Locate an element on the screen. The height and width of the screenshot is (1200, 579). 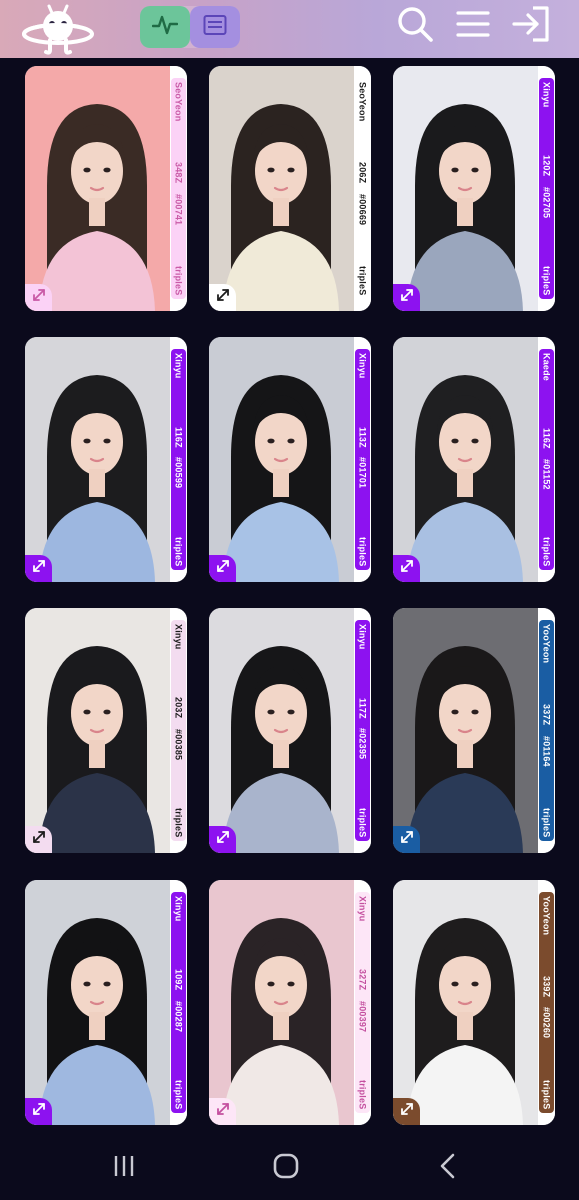
objekt-card: Xinyu 327Z #00397 tripleS is located at coordinates (290, 1002).